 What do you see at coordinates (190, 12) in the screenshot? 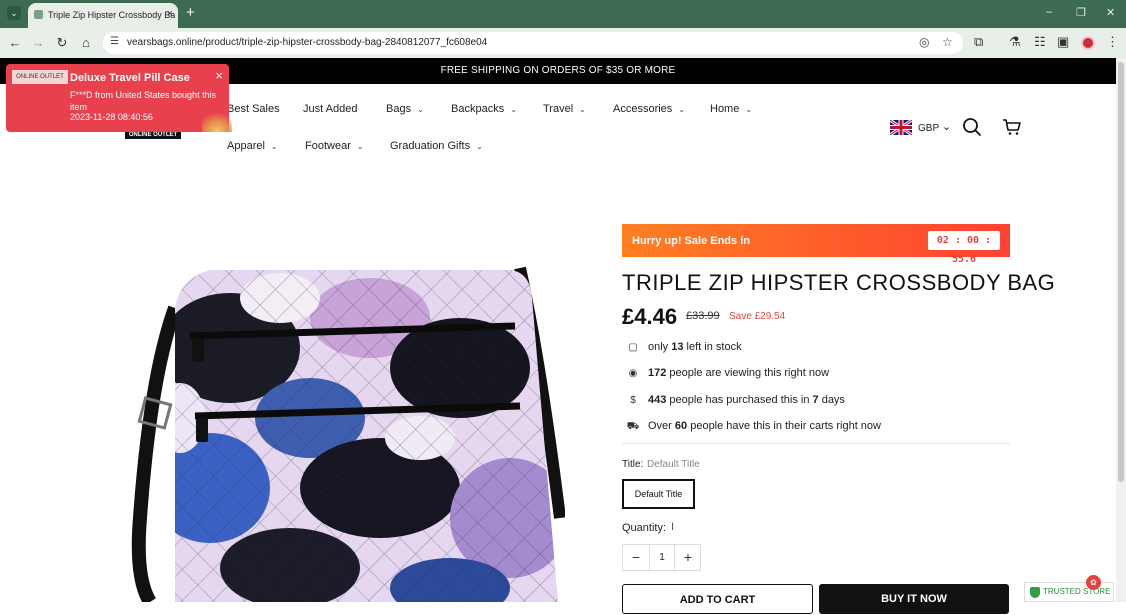
I see `new-tab-button: +` at bounding box center [190, 12].